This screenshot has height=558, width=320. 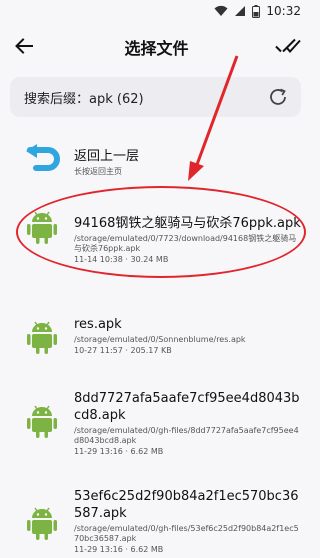 What do you see at coordinates (98, 171) in the screenshot?
I see `parent-directory-hint: 长按返回主页` at bounding box center [98, 171].